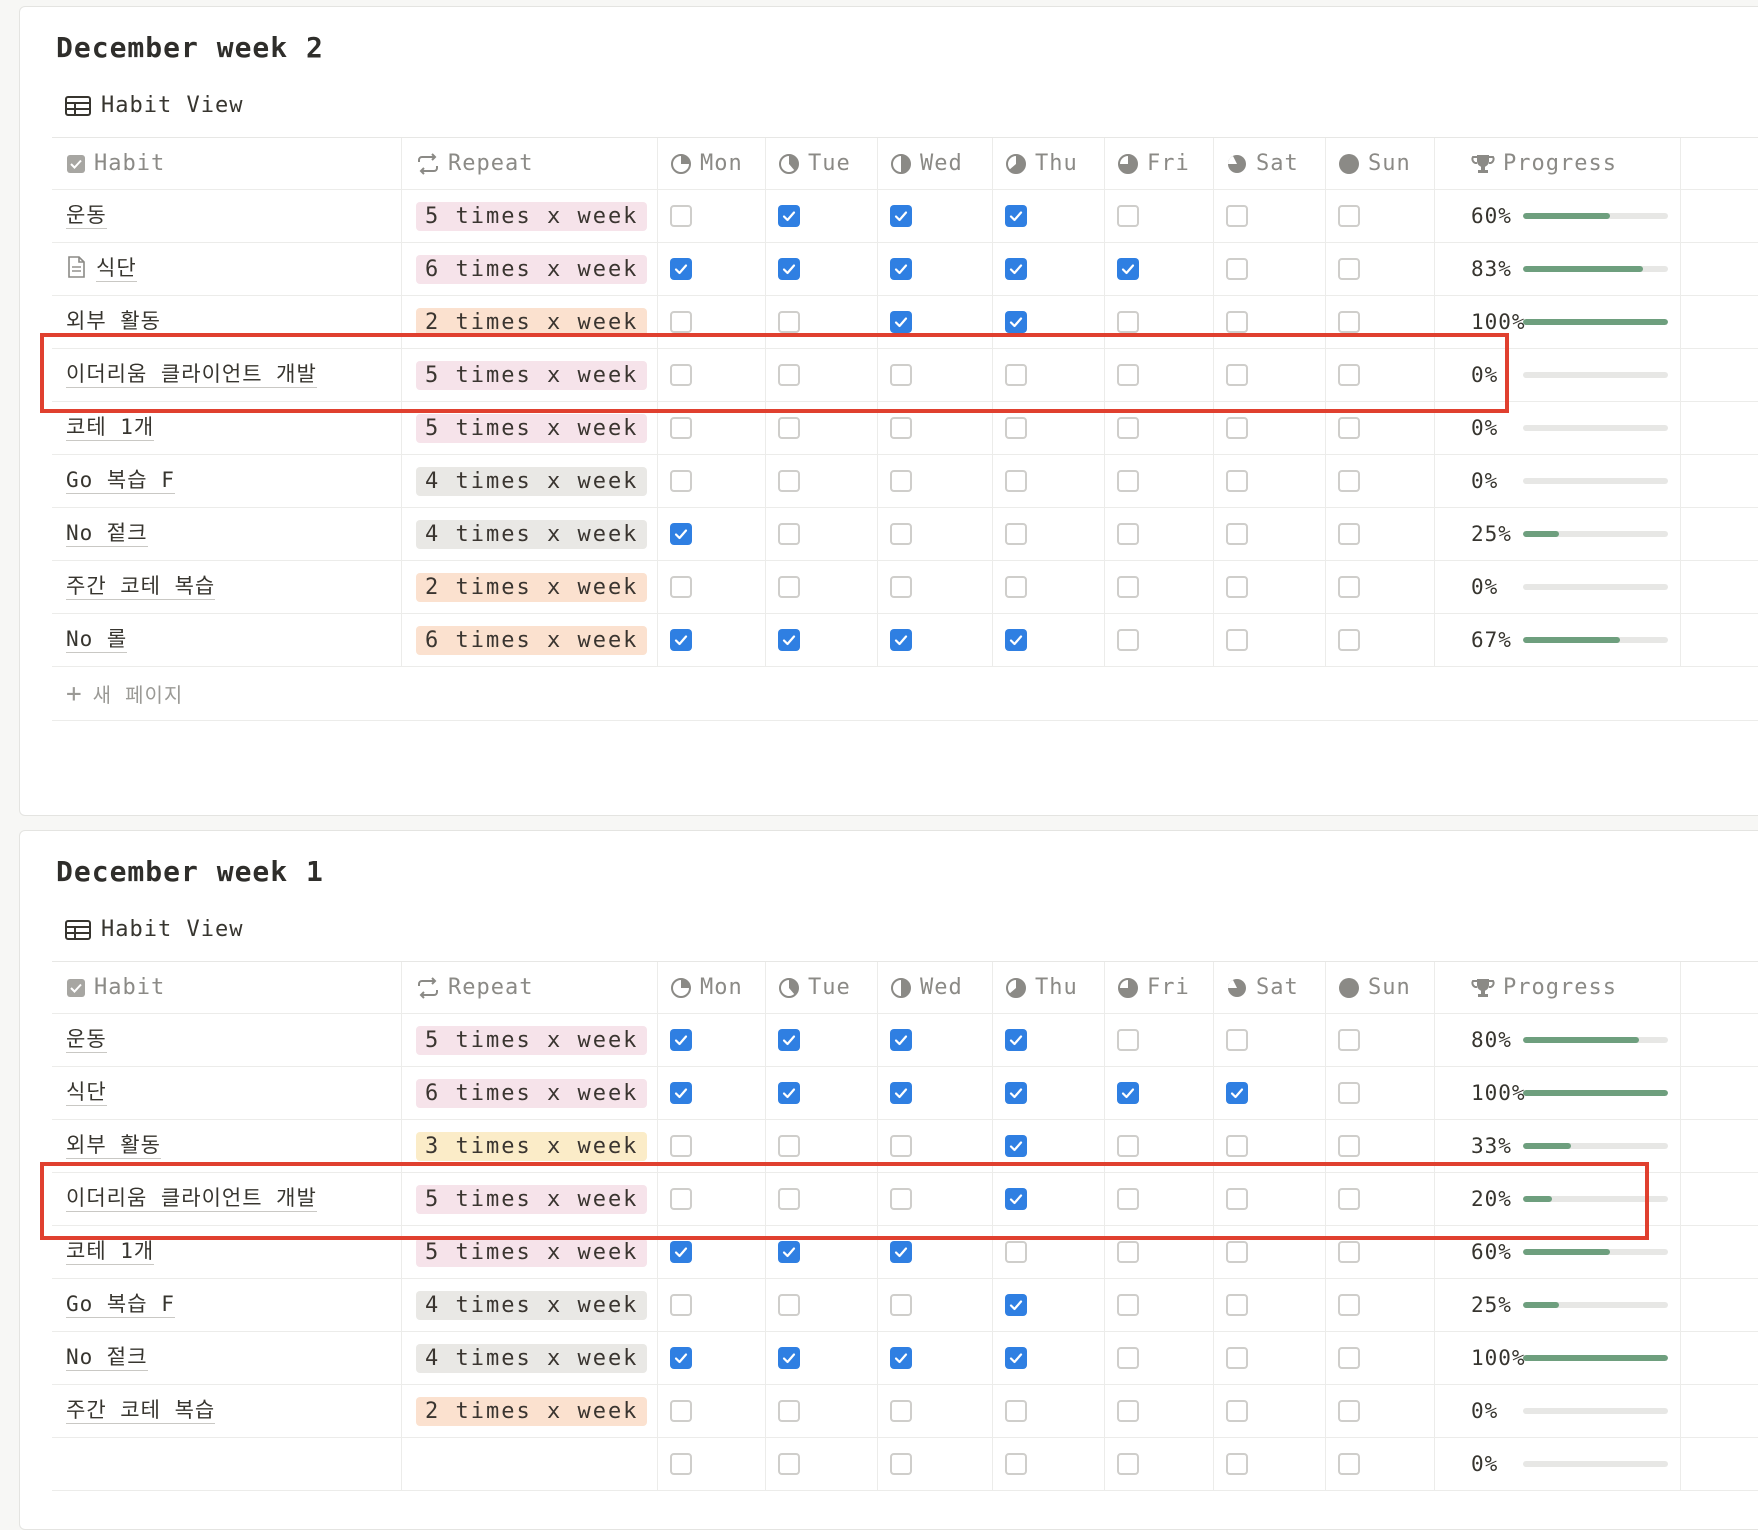  Describe the element at coordinates (905, 269) in the screenshot. I see `table-row: 식단 6 times x week 83%` at that location.